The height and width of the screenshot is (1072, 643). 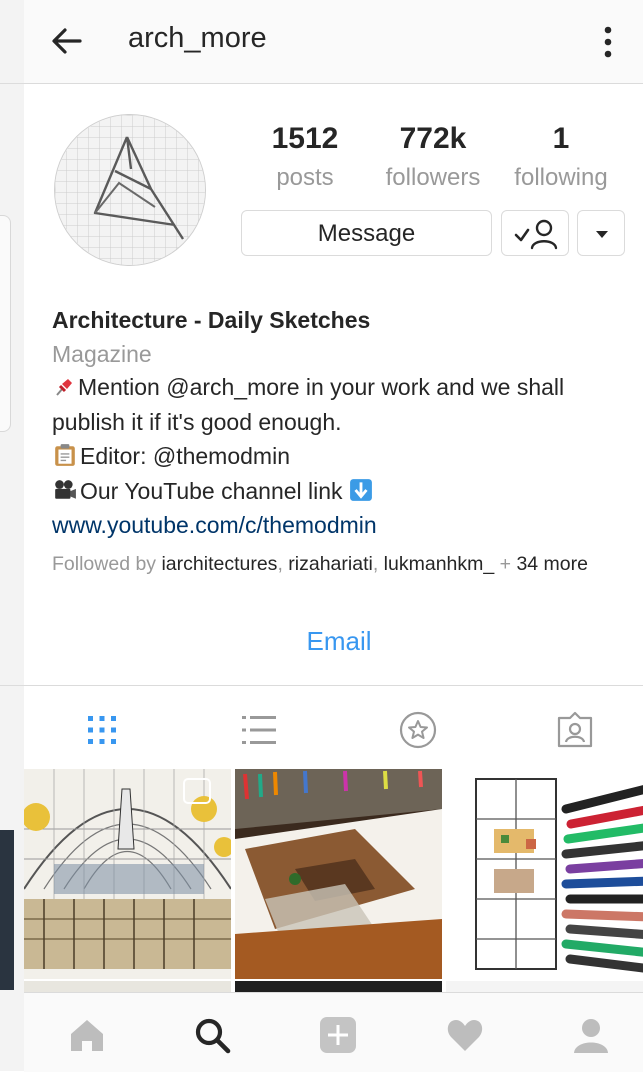 What do you see at coordinates (333, 641) in the screenshot?
I see `email-contact-button: Email` at bounding box center [333, 641].